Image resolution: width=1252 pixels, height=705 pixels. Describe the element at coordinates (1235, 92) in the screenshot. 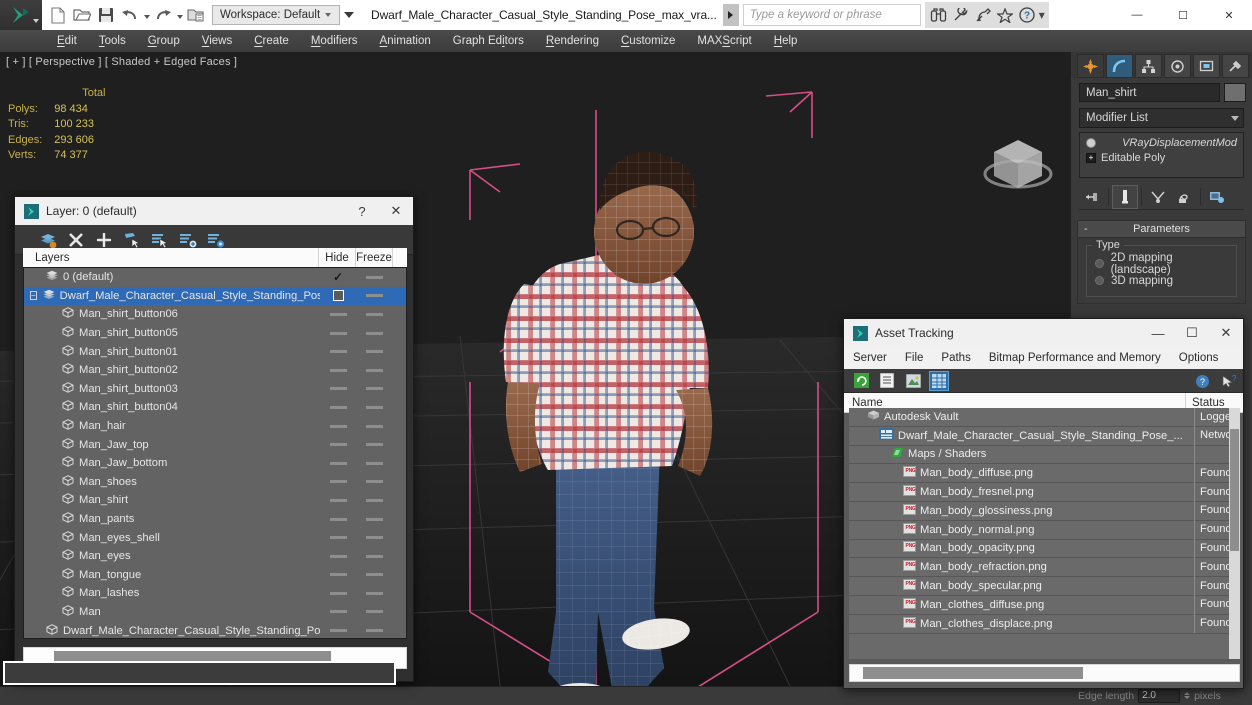

I see `object-color-swatch` at that location.